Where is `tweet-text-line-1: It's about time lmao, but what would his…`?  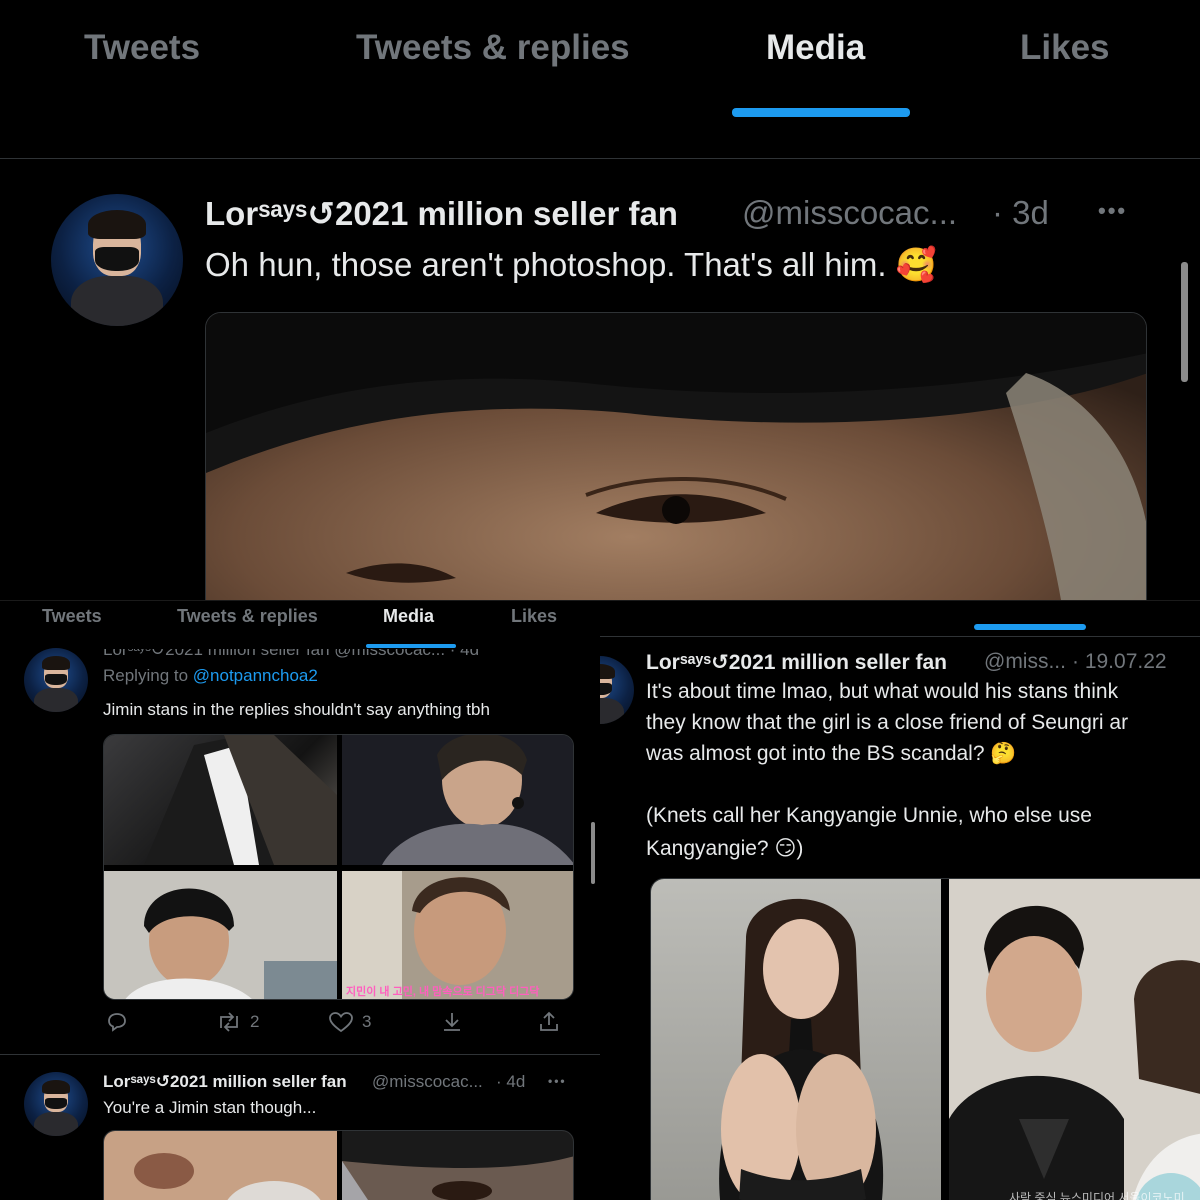 tweet-text-line-1: It's about time lmao, but what would his… is located at coordinates (882, 691).